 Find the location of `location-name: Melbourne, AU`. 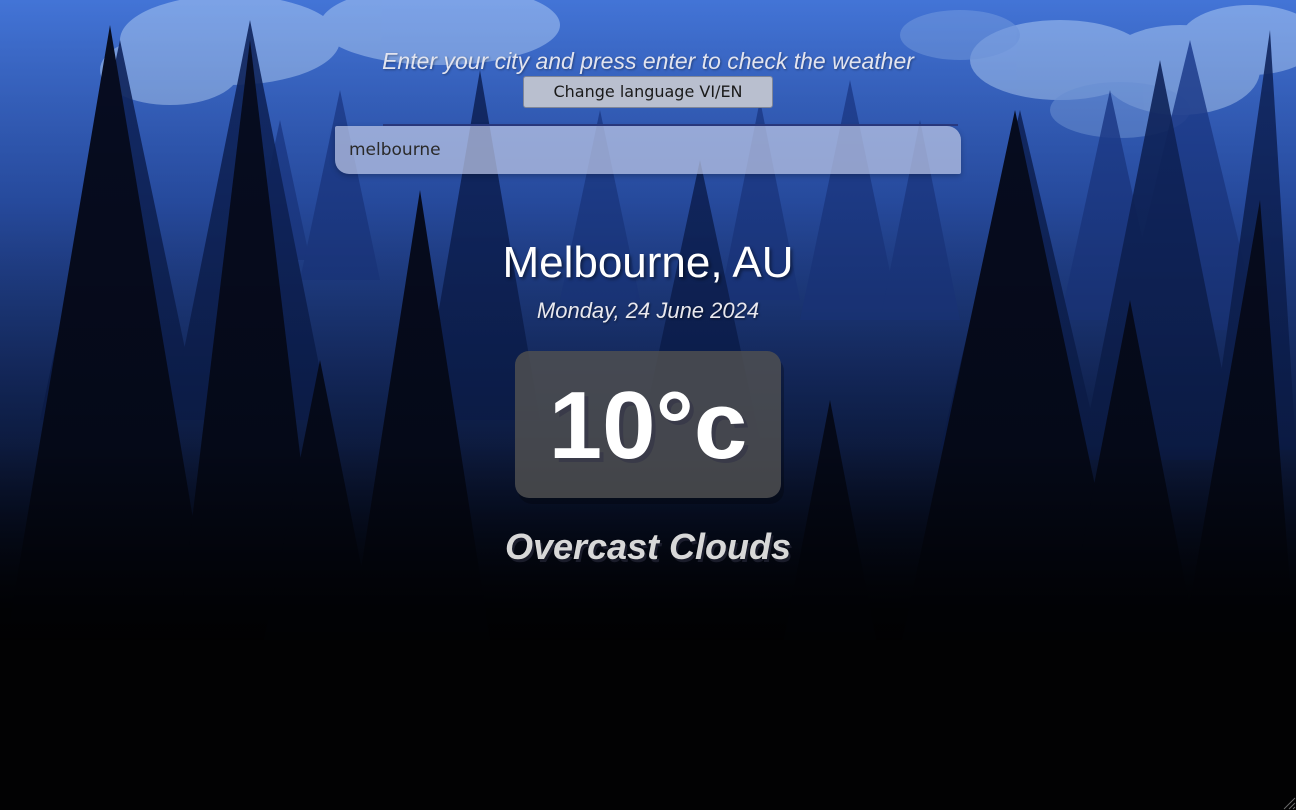

location-name: Melbourne, AU is located at coordinates (648, 262).